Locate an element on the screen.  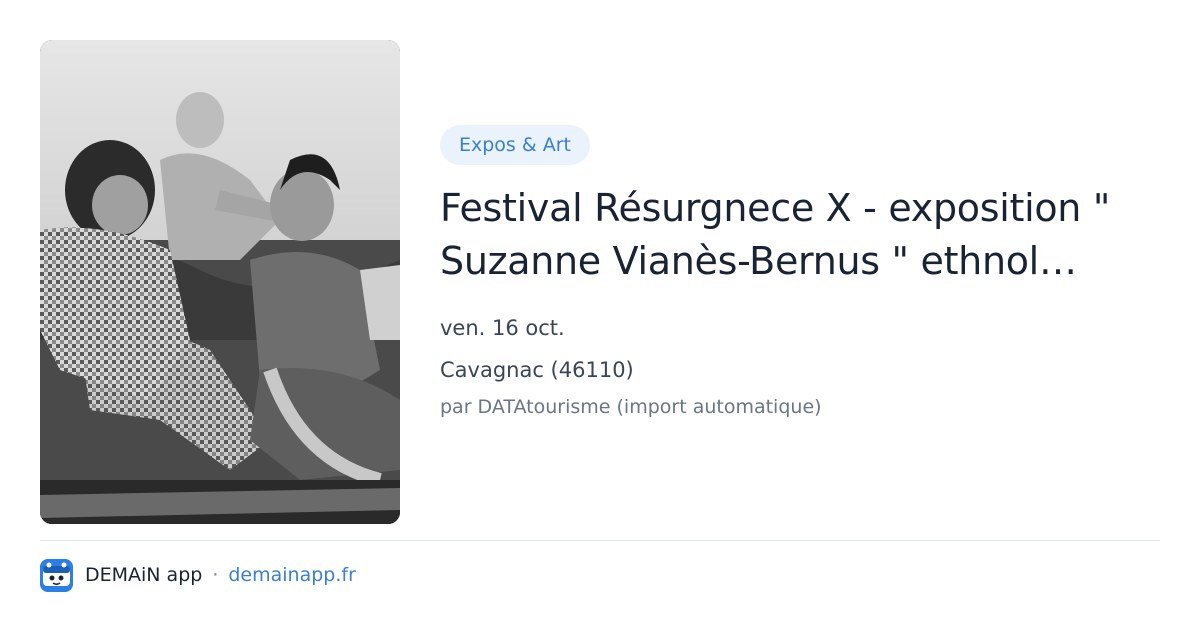
app-name: DEMAiN app is located at coordinates (143, 575).